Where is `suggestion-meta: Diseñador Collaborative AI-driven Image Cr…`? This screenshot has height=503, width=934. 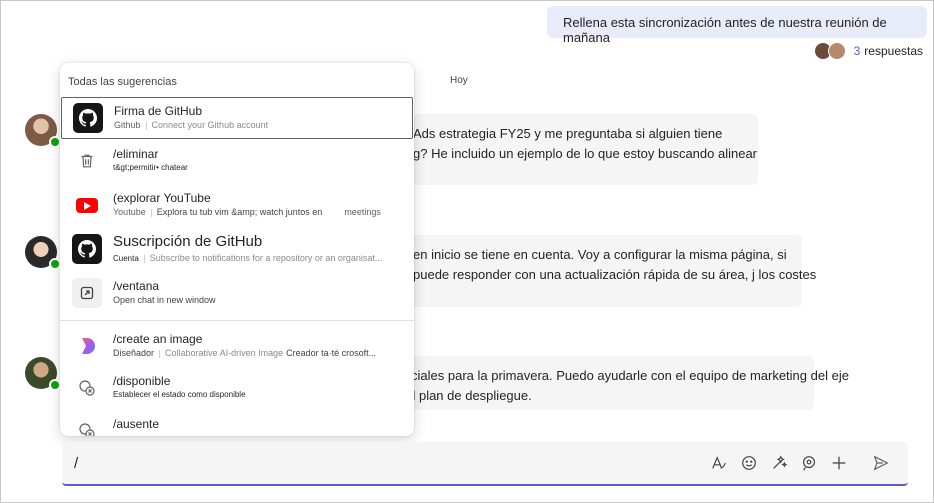
suggestion-meta: Diseñador Collaborative AI-driven Image Cr… is located at coordinates (244, 353).